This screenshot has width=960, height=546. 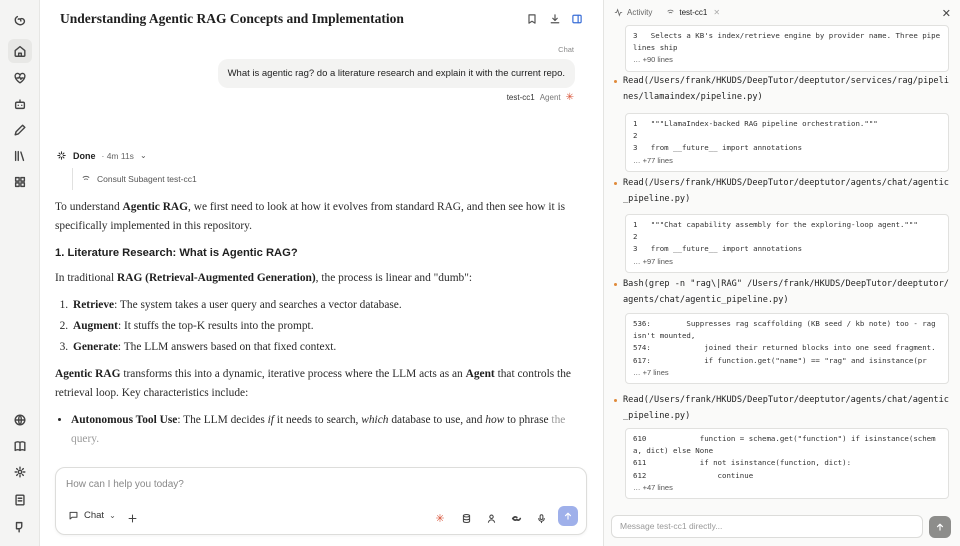 What do you see at coordinates (550, 97) in the screenshot?
I see `agent-role: Agent` at bounding box center [550, 97].